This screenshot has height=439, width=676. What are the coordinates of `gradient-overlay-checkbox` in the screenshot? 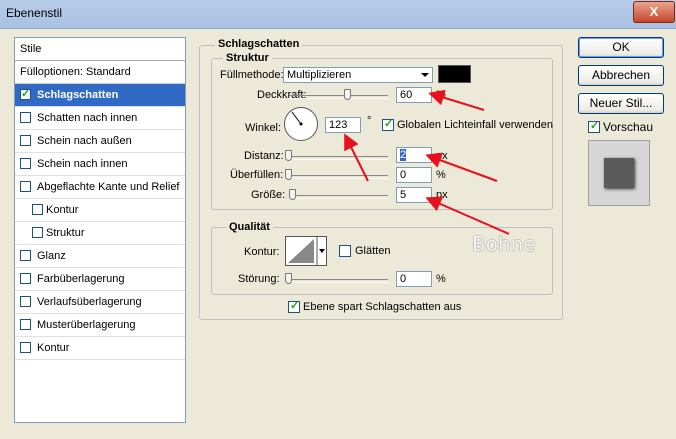 It's located at (25, 301).